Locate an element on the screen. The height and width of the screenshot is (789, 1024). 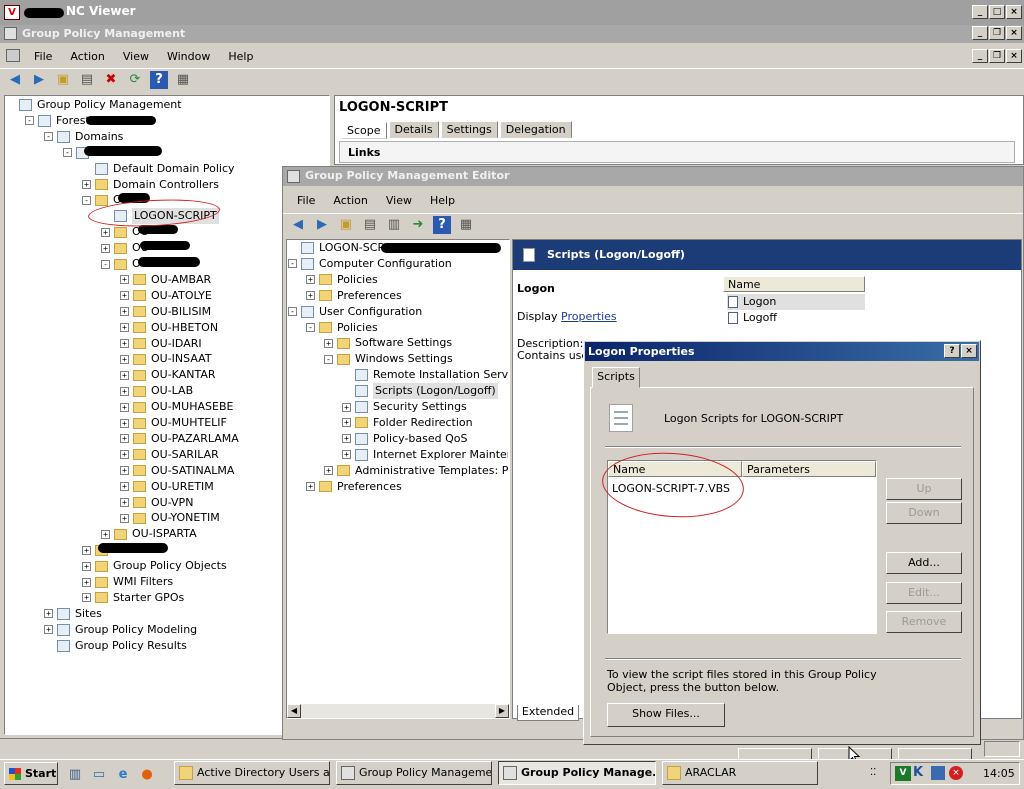
tree-item: + OU-YONETIM is located at coordinates (170, 518).